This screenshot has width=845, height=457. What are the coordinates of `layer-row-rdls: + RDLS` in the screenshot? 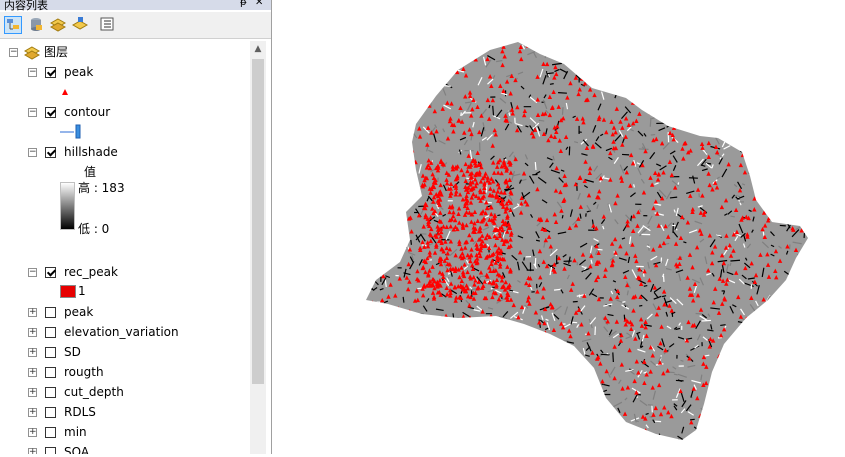 It's located at (125, 412).